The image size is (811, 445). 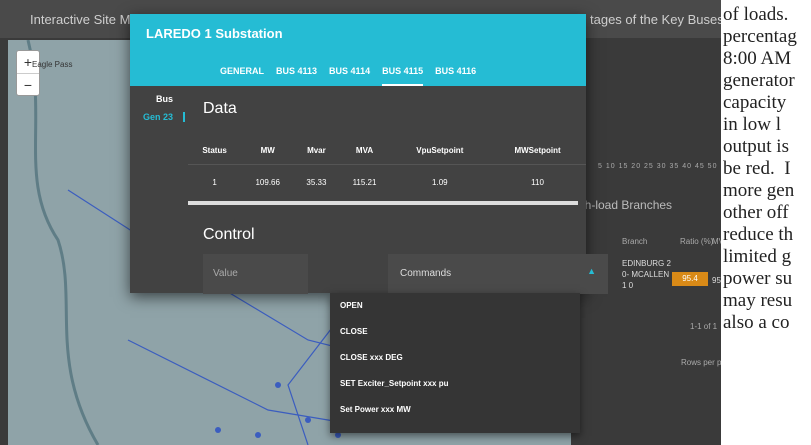 I want to click on commands-label: Commands, so click(x=426, y=273).